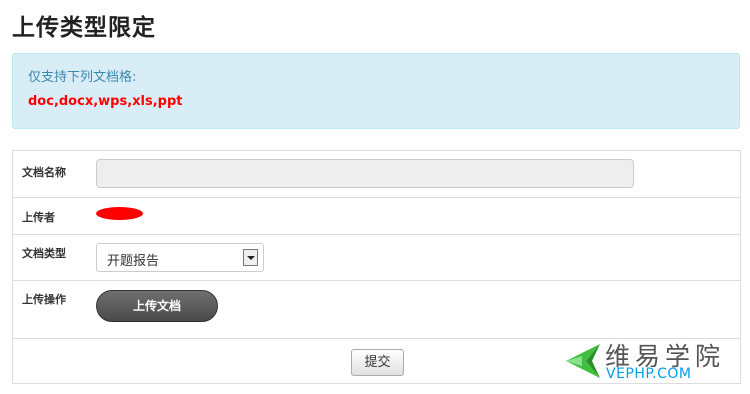 This screenshot has width=750, height=394. What do you see at coordinates (133, 261) in the screenshot?
I see `doc-type-selected-value: 开题报告` at bounding box center [133, 261].